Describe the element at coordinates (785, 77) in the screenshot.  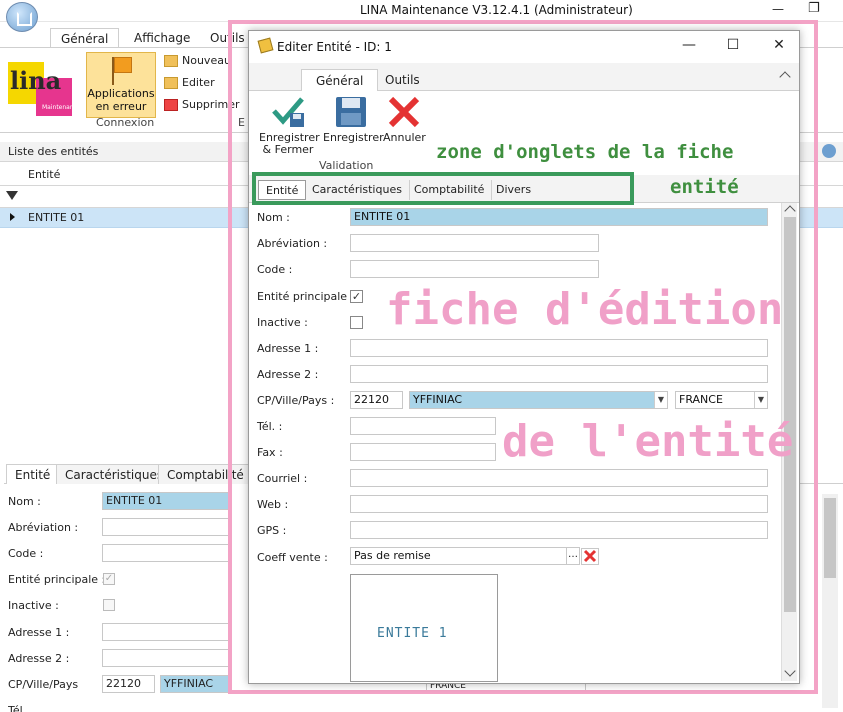
I see `collapse-ribbon-icon` at that location.